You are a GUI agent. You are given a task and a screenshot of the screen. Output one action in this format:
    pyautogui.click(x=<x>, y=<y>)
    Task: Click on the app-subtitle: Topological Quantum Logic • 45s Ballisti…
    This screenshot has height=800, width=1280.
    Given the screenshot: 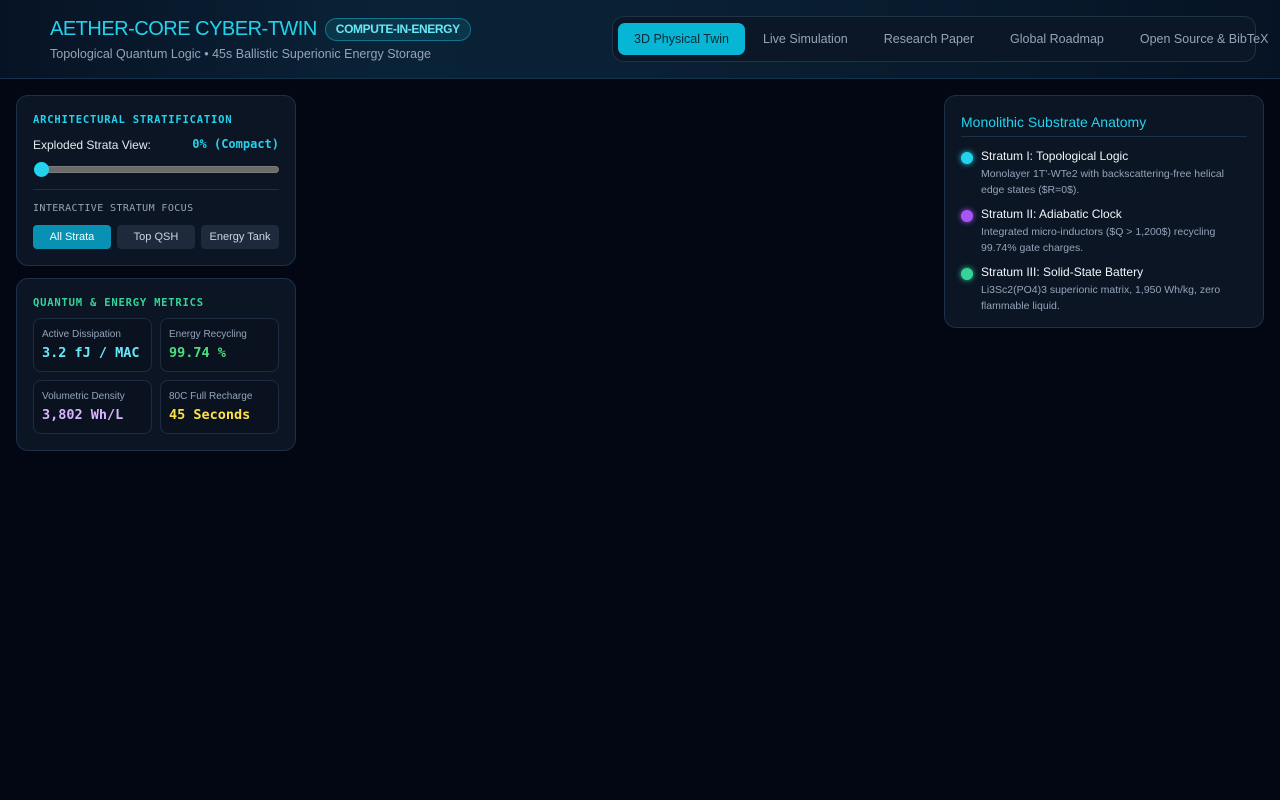 What is the action you would take?
    pyautogui.click(x=240, y=54)
    